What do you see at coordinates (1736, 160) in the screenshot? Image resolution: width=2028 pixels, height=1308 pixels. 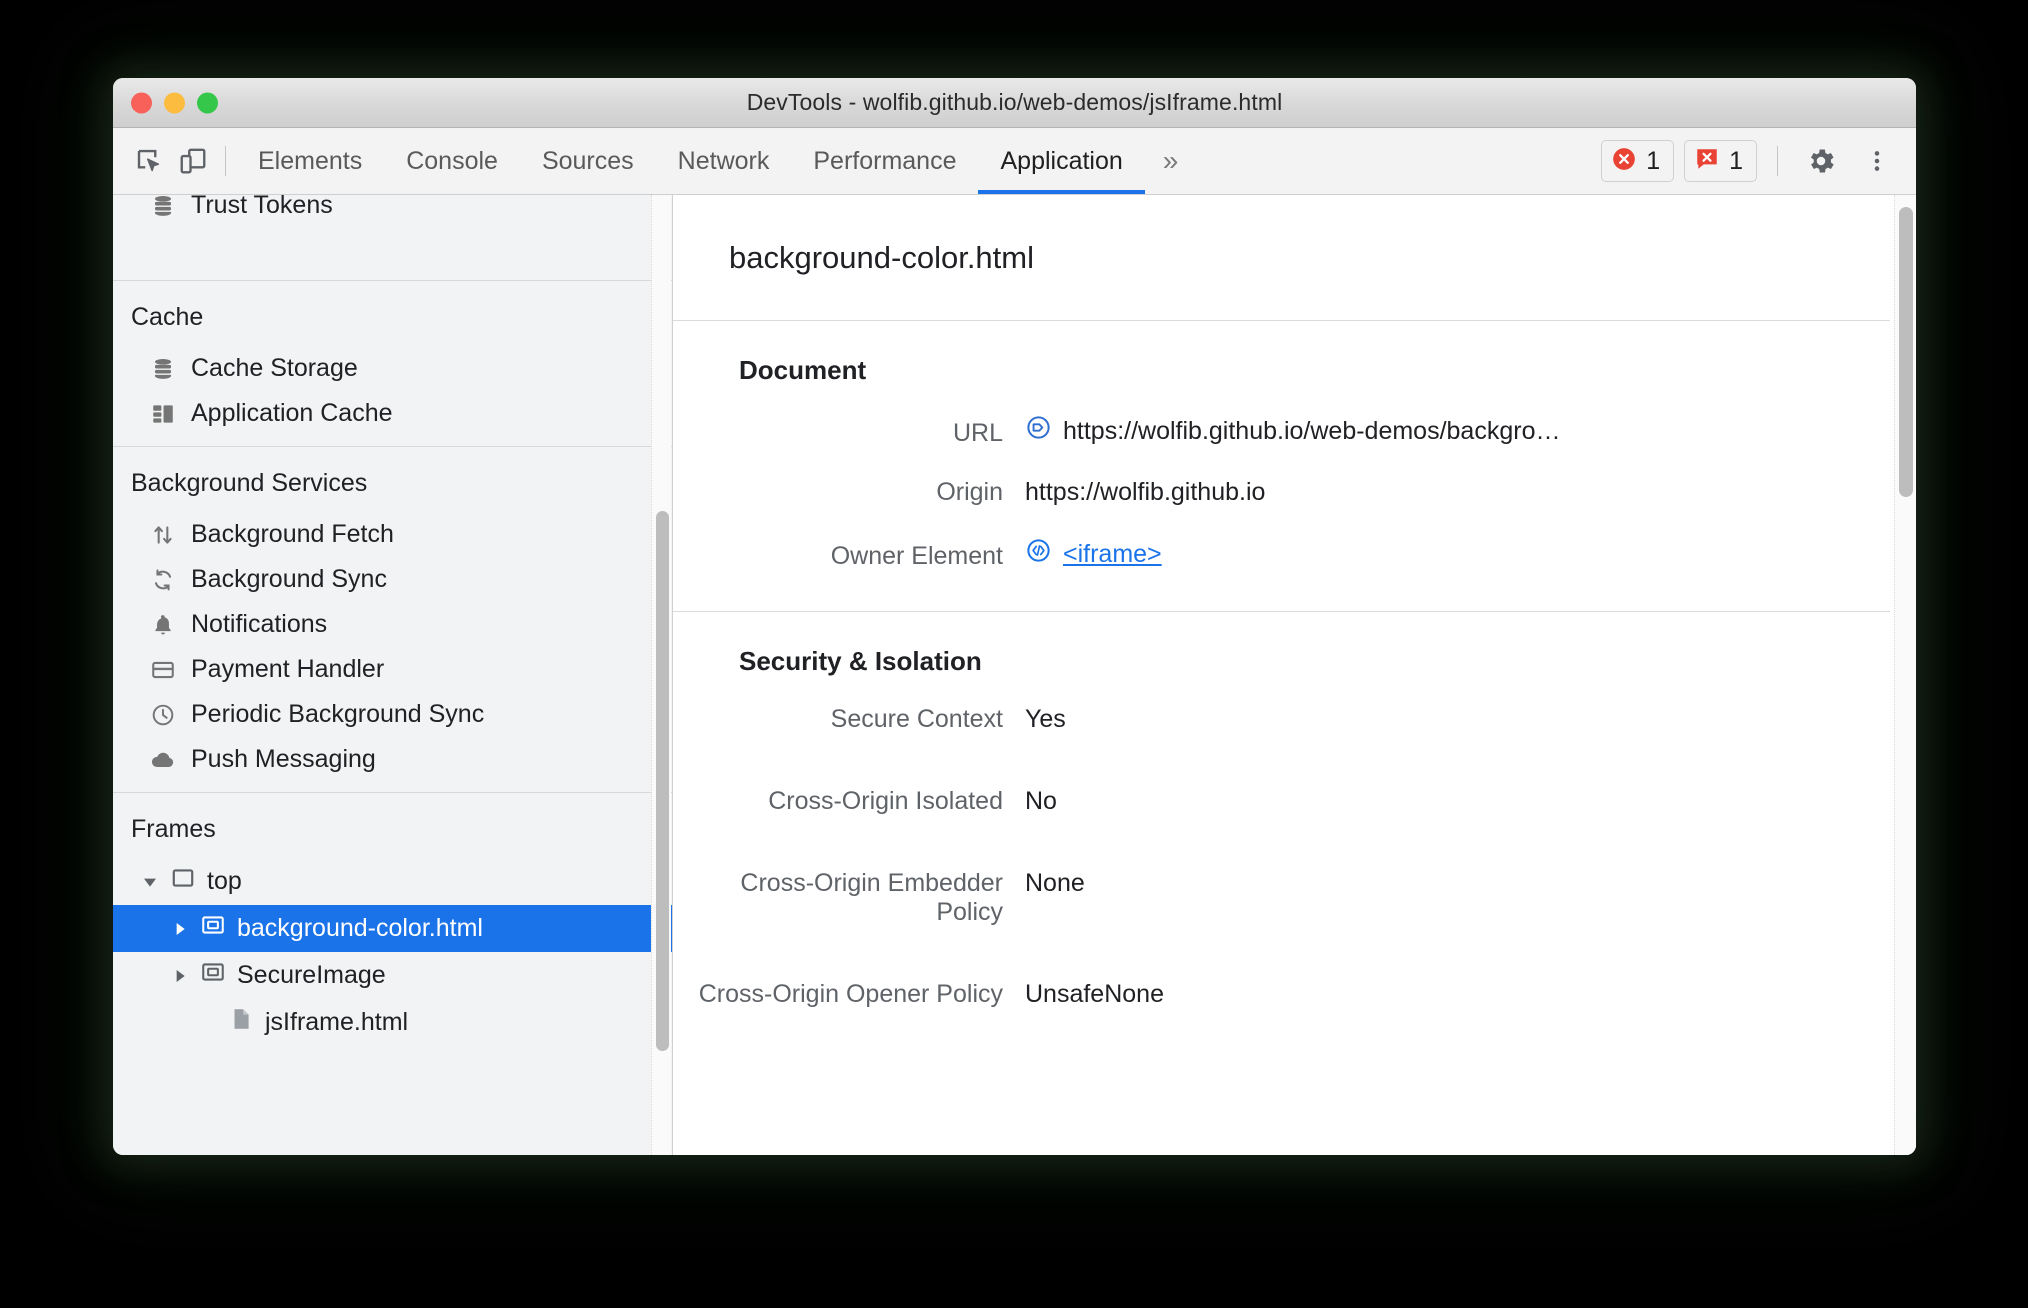 I see `console-error-count: 1` at bounding box center [1736, 160].